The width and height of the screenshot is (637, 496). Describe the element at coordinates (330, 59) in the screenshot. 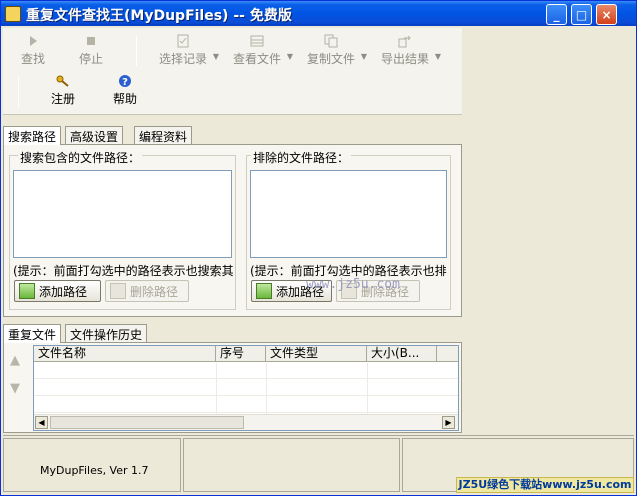

I see `copy-file-label: 复制文件` at that location.